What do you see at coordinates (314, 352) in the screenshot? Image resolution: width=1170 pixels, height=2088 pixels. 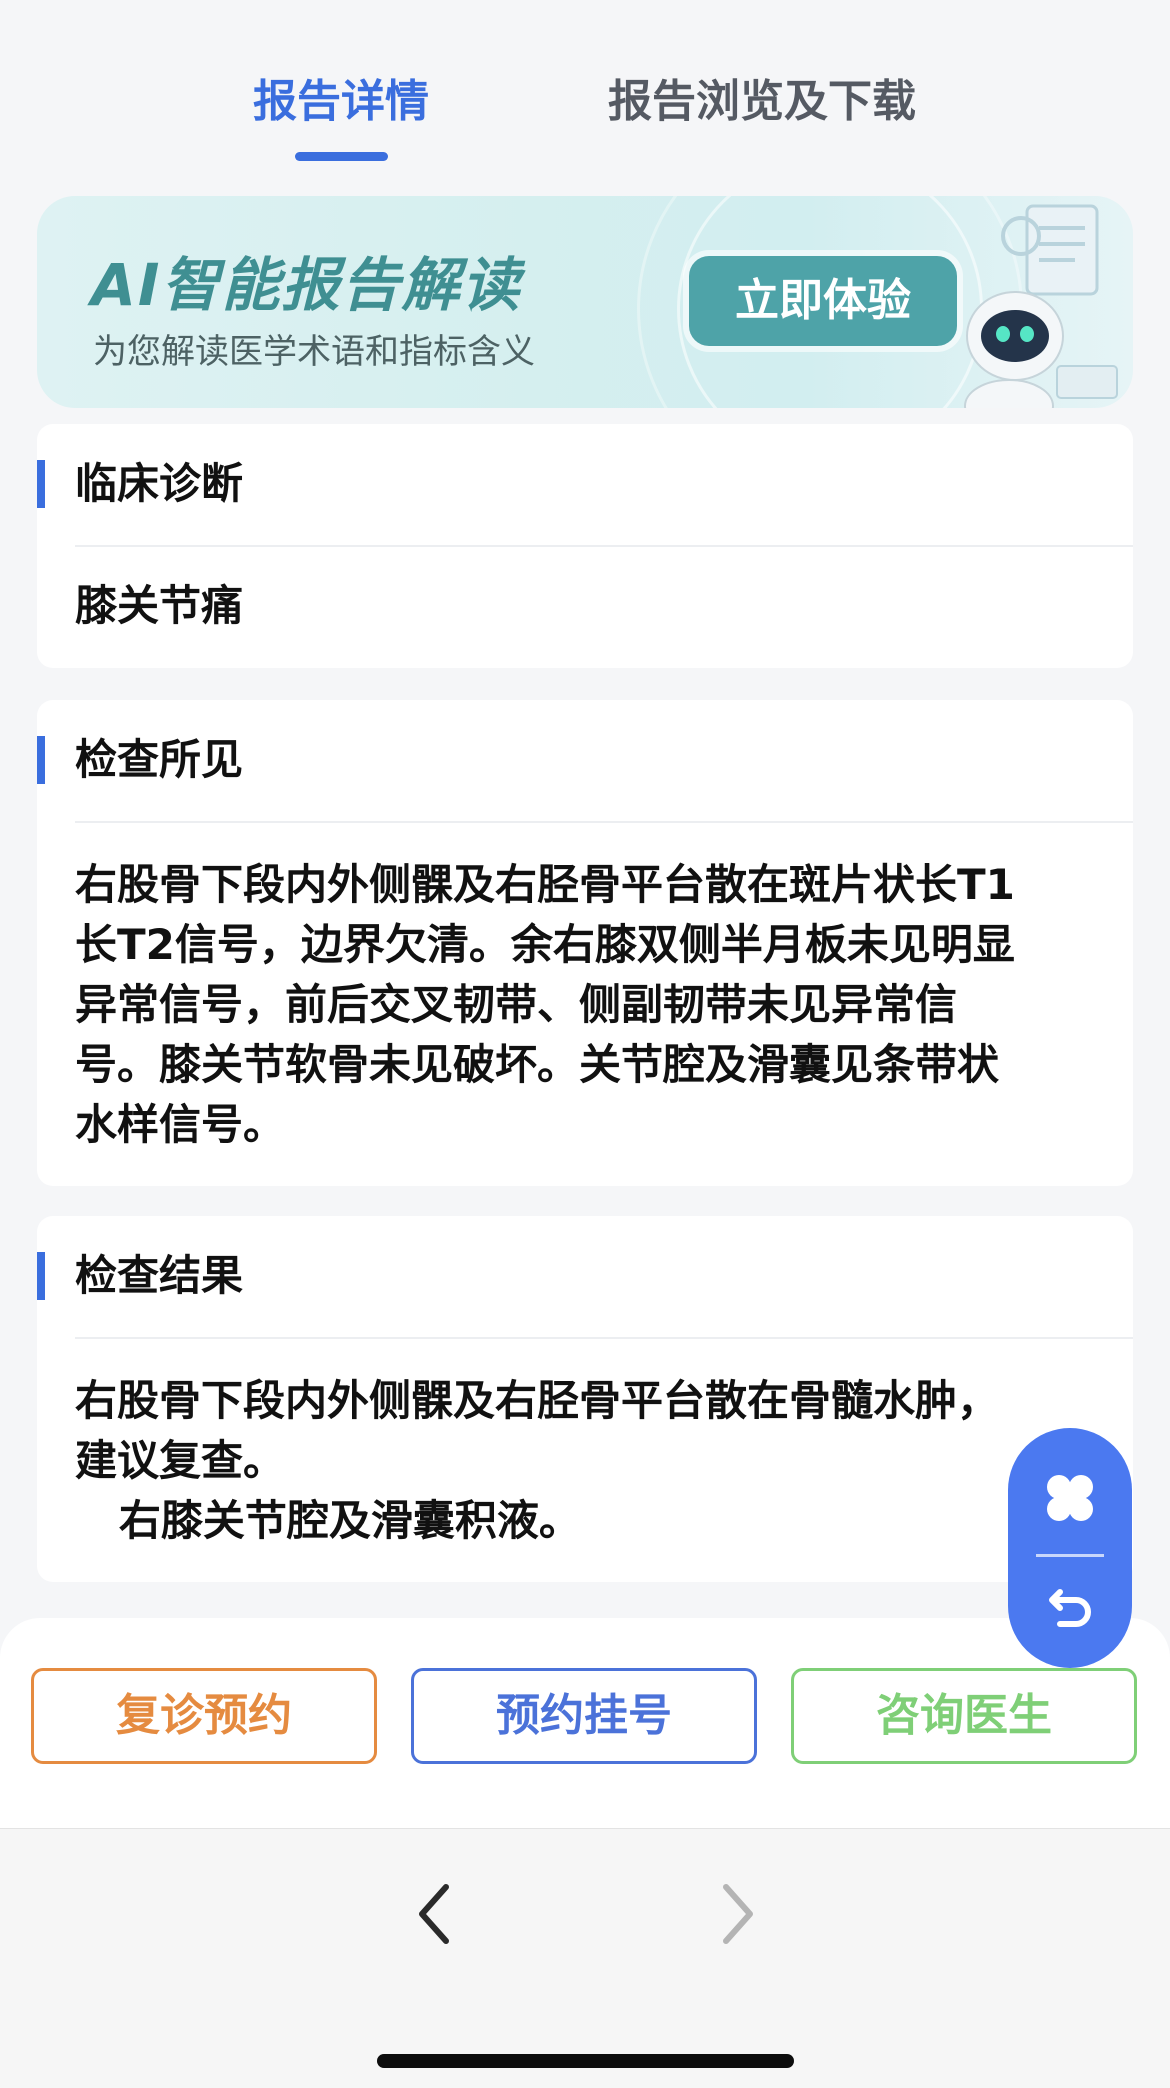 I see `banner-subtitle: 为您解读医学术语和指标含义` at bounding box center [314, 352].